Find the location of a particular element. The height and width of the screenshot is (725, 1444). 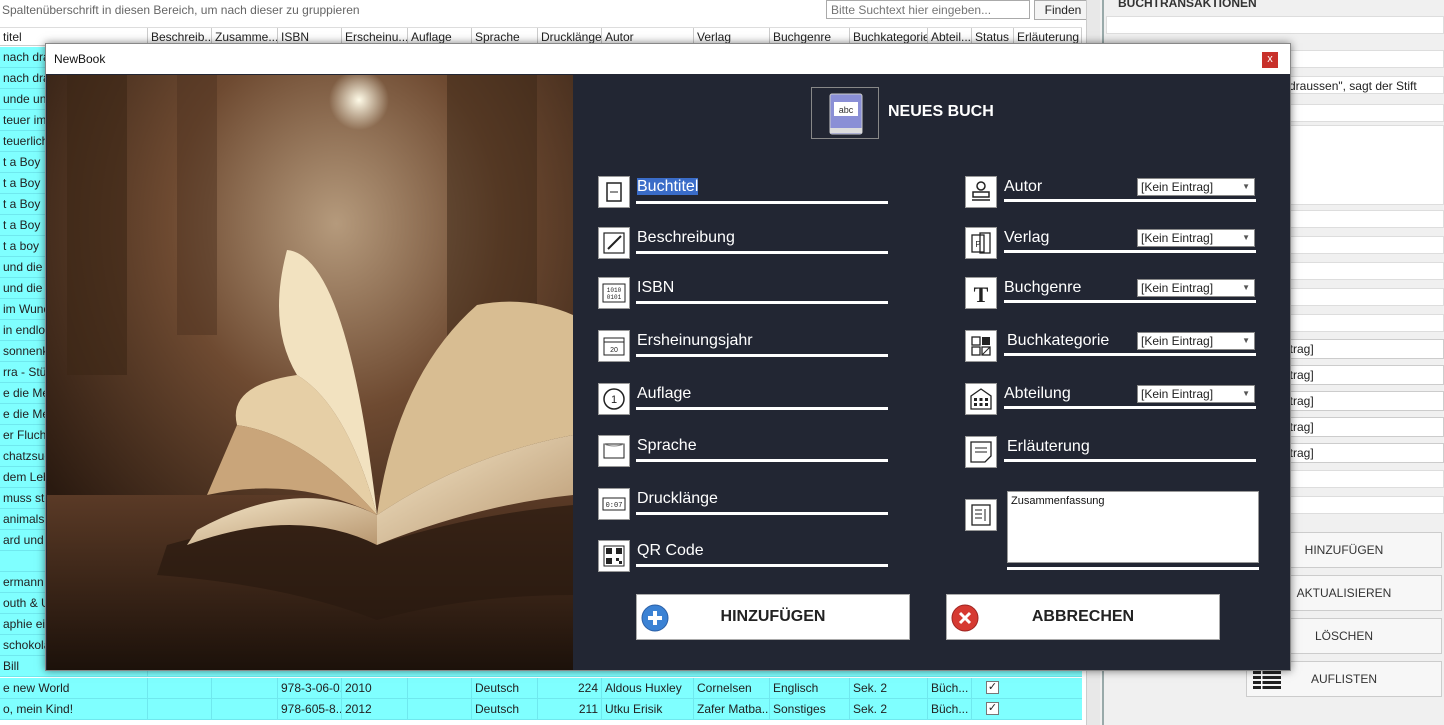

isbn-underline is located at coordinates (762, 302).